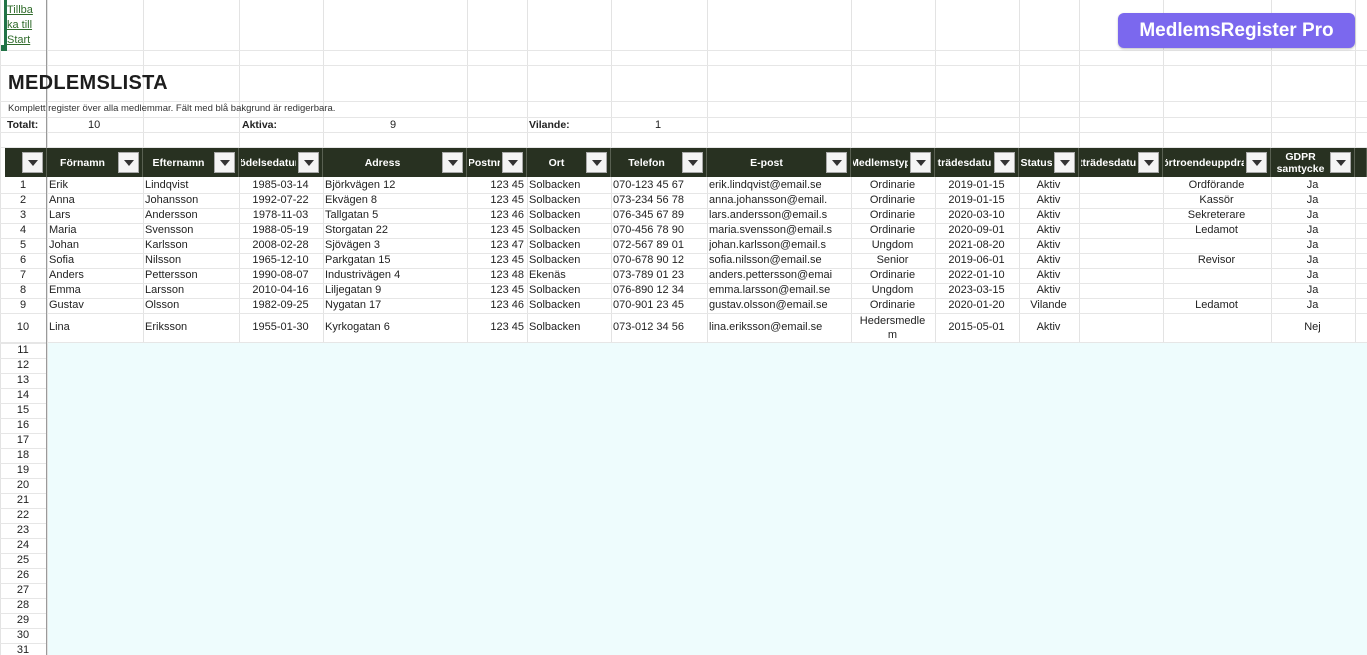 This screenshot has width=1367, height=655. I want to click on table-cell: 2023-03-15, so click(976, 290).